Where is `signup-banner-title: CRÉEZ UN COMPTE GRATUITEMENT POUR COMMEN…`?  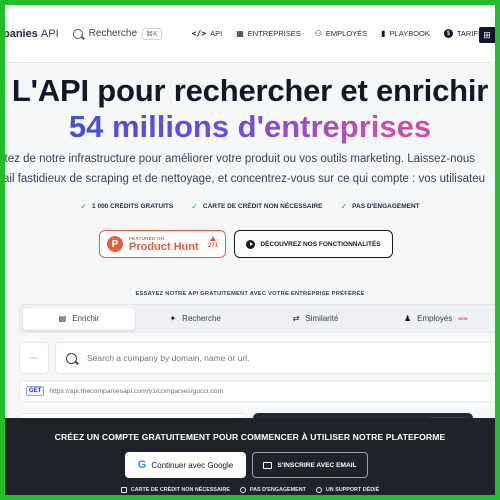 signup-banner-title: CRÉEZ UN COMPTE GRATUITEMENT POUR COMMEN… is located at coordinates (250, 437).